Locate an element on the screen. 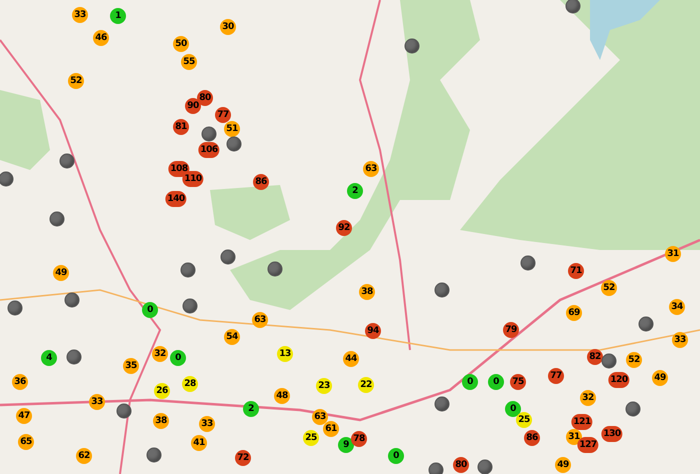 Image resolution: width=700 pixels, height=474 pixels. reading-marker: 48 is located at coordinates (282, 396).